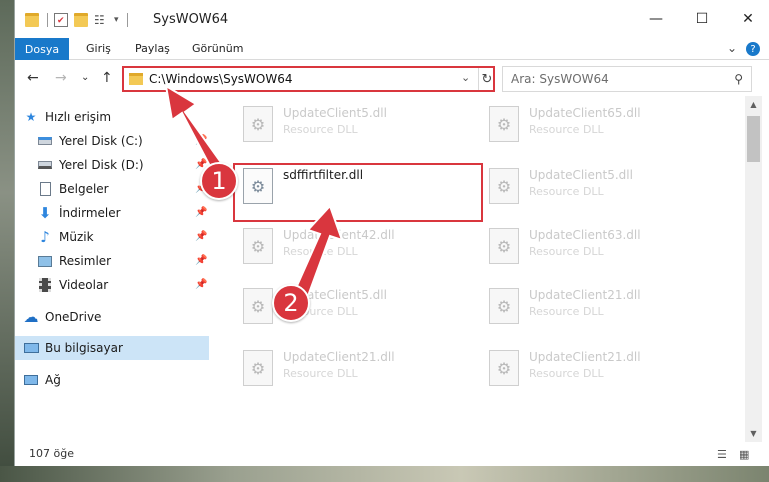 This screenshot has width=769, height=482. Describe the element at coordinates (85, 77) in the screenshot. I see `recent-locations-button: ⌄` at that location.